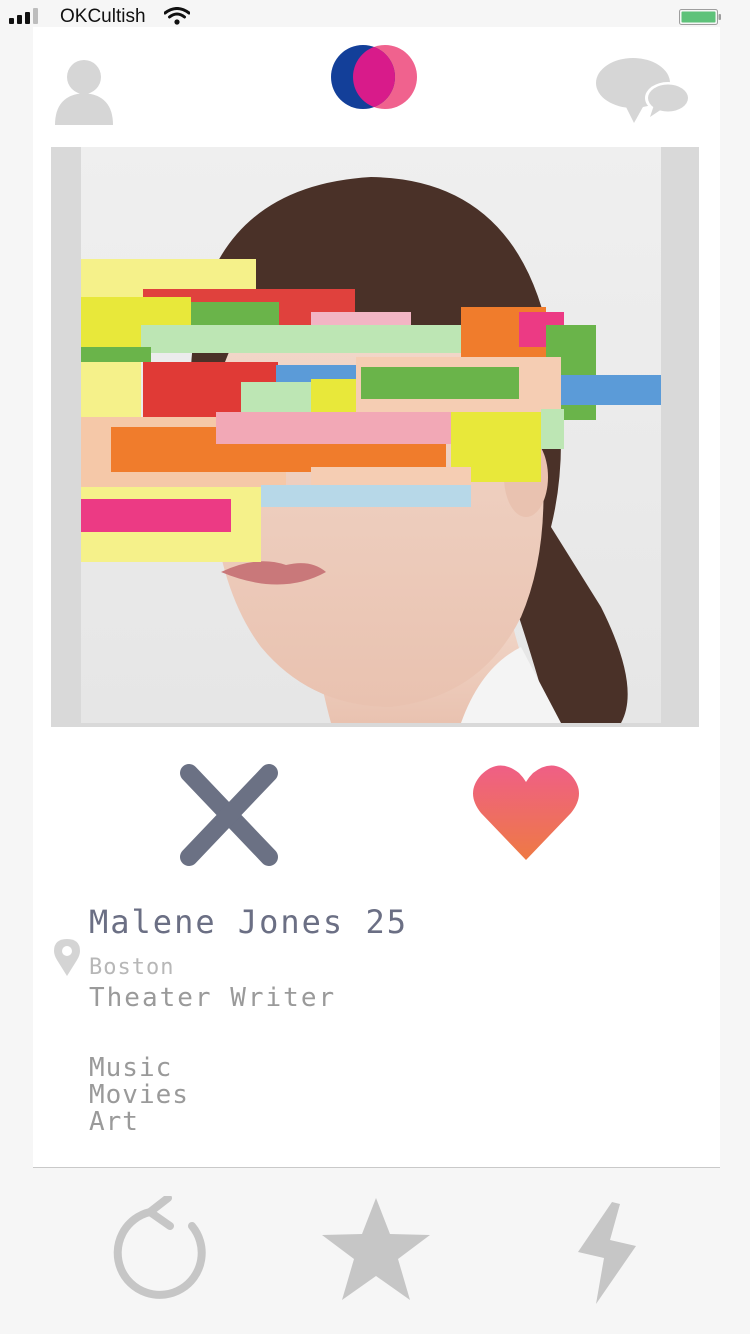 This screenshot has height=1334, width=750. I want to click on app-logo, so click(374, 77).